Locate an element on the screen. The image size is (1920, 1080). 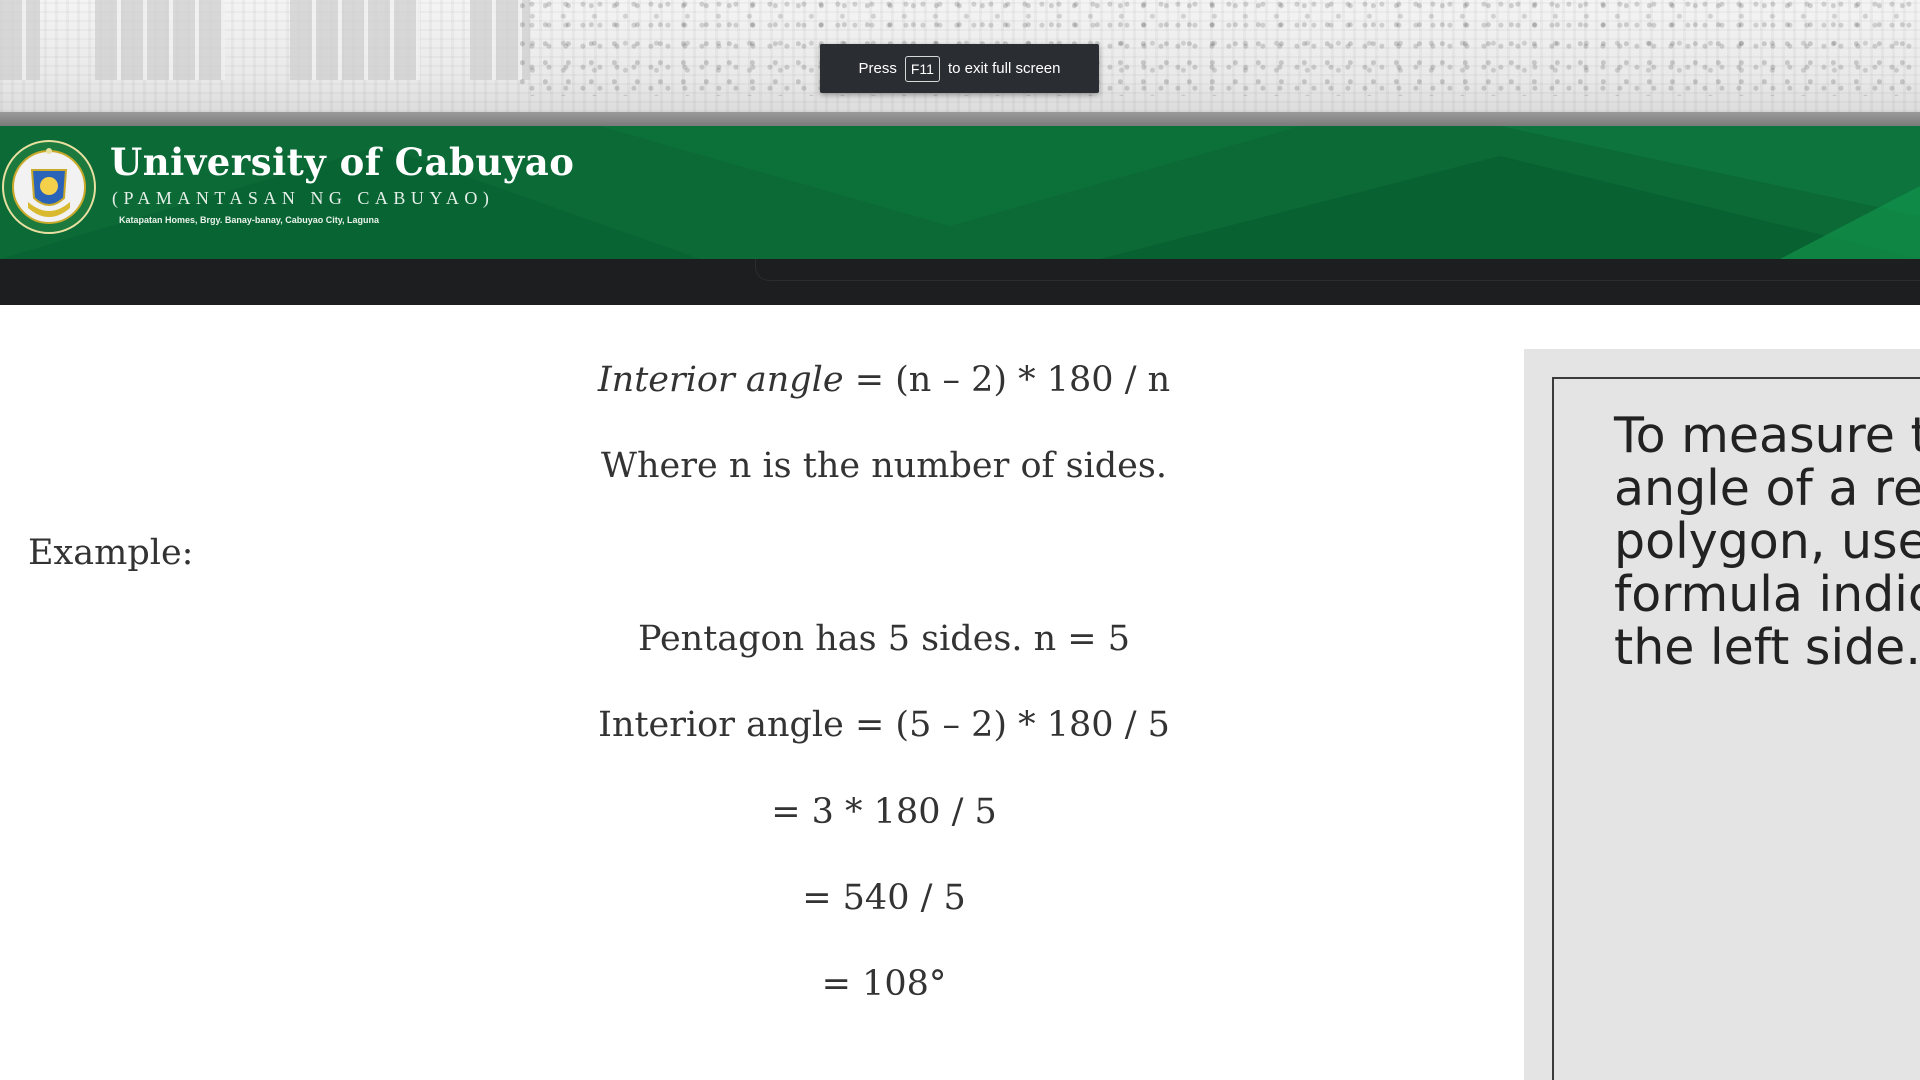
university-seal-logo is located at coordinates (49, 187).